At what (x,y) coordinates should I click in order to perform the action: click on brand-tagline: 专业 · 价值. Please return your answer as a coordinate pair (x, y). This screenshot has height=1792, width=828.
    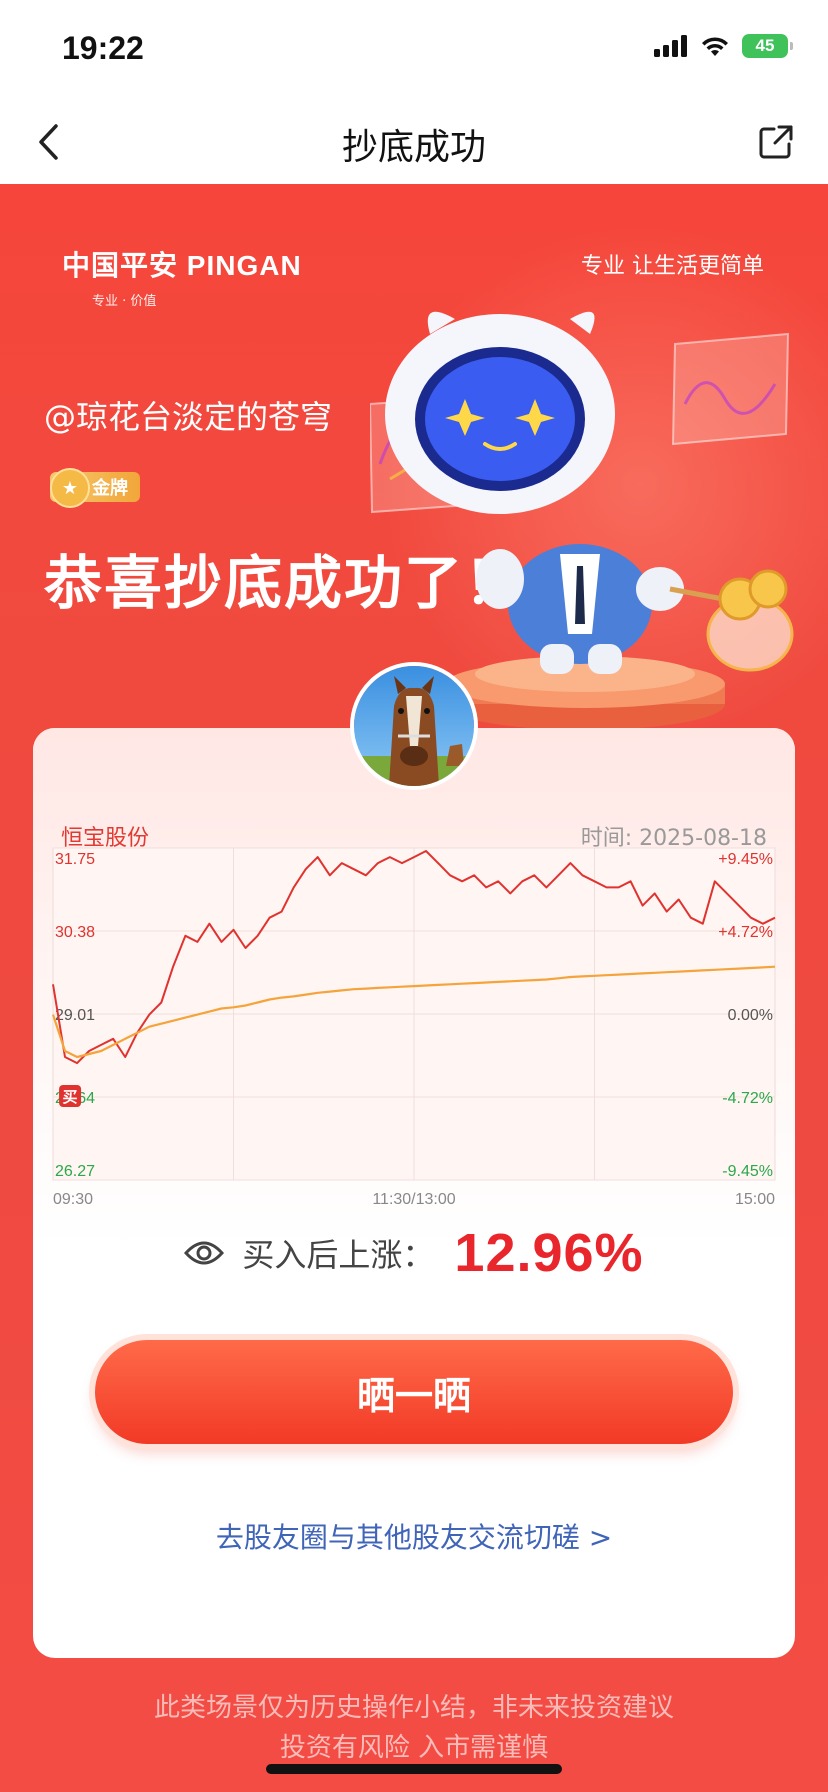
    Looking at the image, I should click on (124, 301).